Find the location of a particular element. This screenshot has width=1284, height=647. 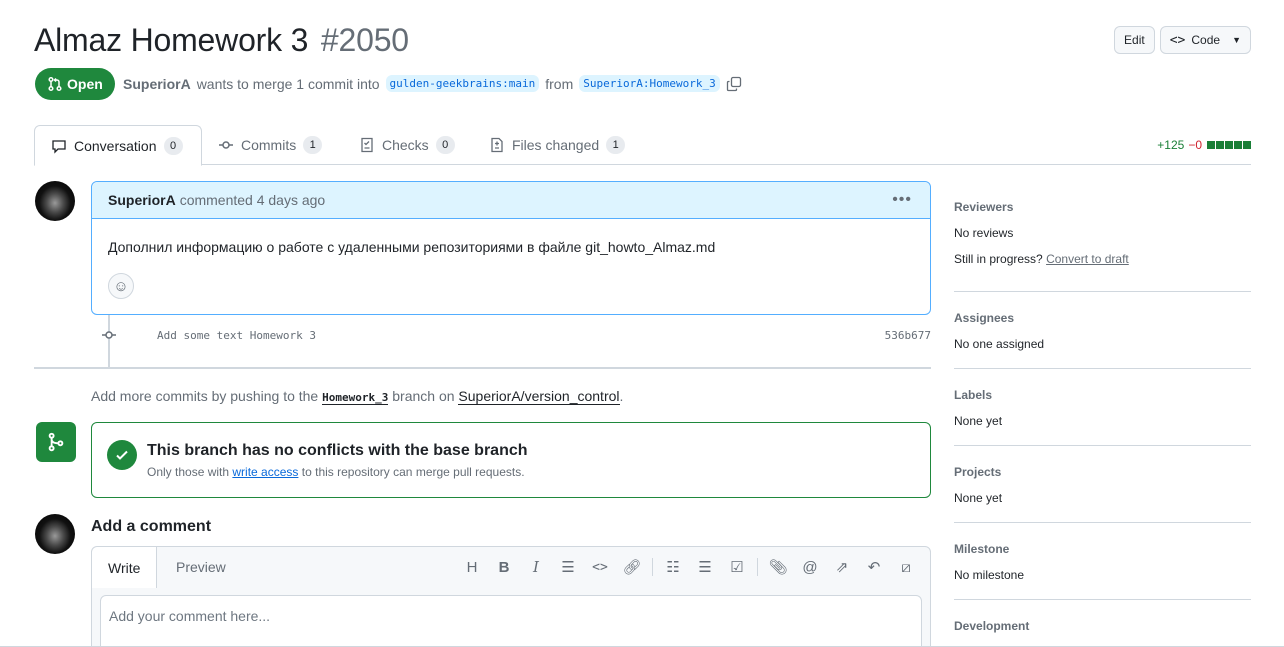

commit-message: Add some text Homework 3 is located at coordinates (236, 335).